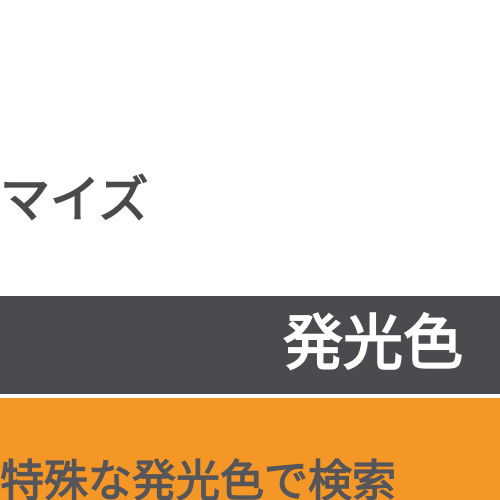 The height and width of the screenshot is (500, 500). What do you see at coordinates (373, 344) in the screenshot?
I see `emission-color-label: 発光色` at bounding box center [373, 344].